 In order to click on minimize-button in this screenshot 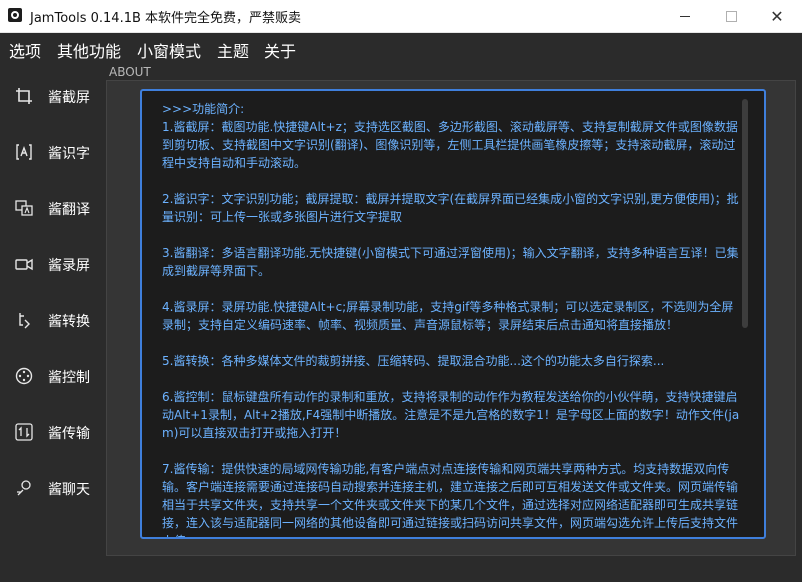, I will do `click(685, 16)`.